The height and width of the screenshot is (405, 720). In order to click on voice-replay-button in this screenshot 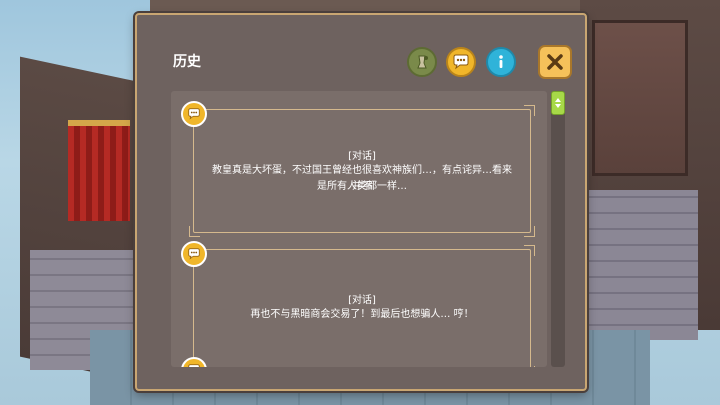, I will do `click(422, 62)`.